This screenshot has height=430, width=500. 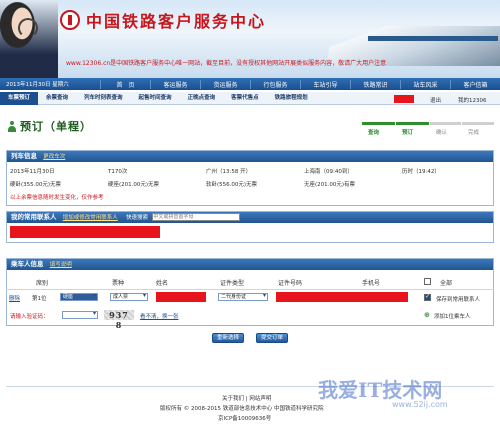 What do you see at coordinates (29, 39) in the screenshot?
I see `customer-service-photo` at bounding box center [29, 39].